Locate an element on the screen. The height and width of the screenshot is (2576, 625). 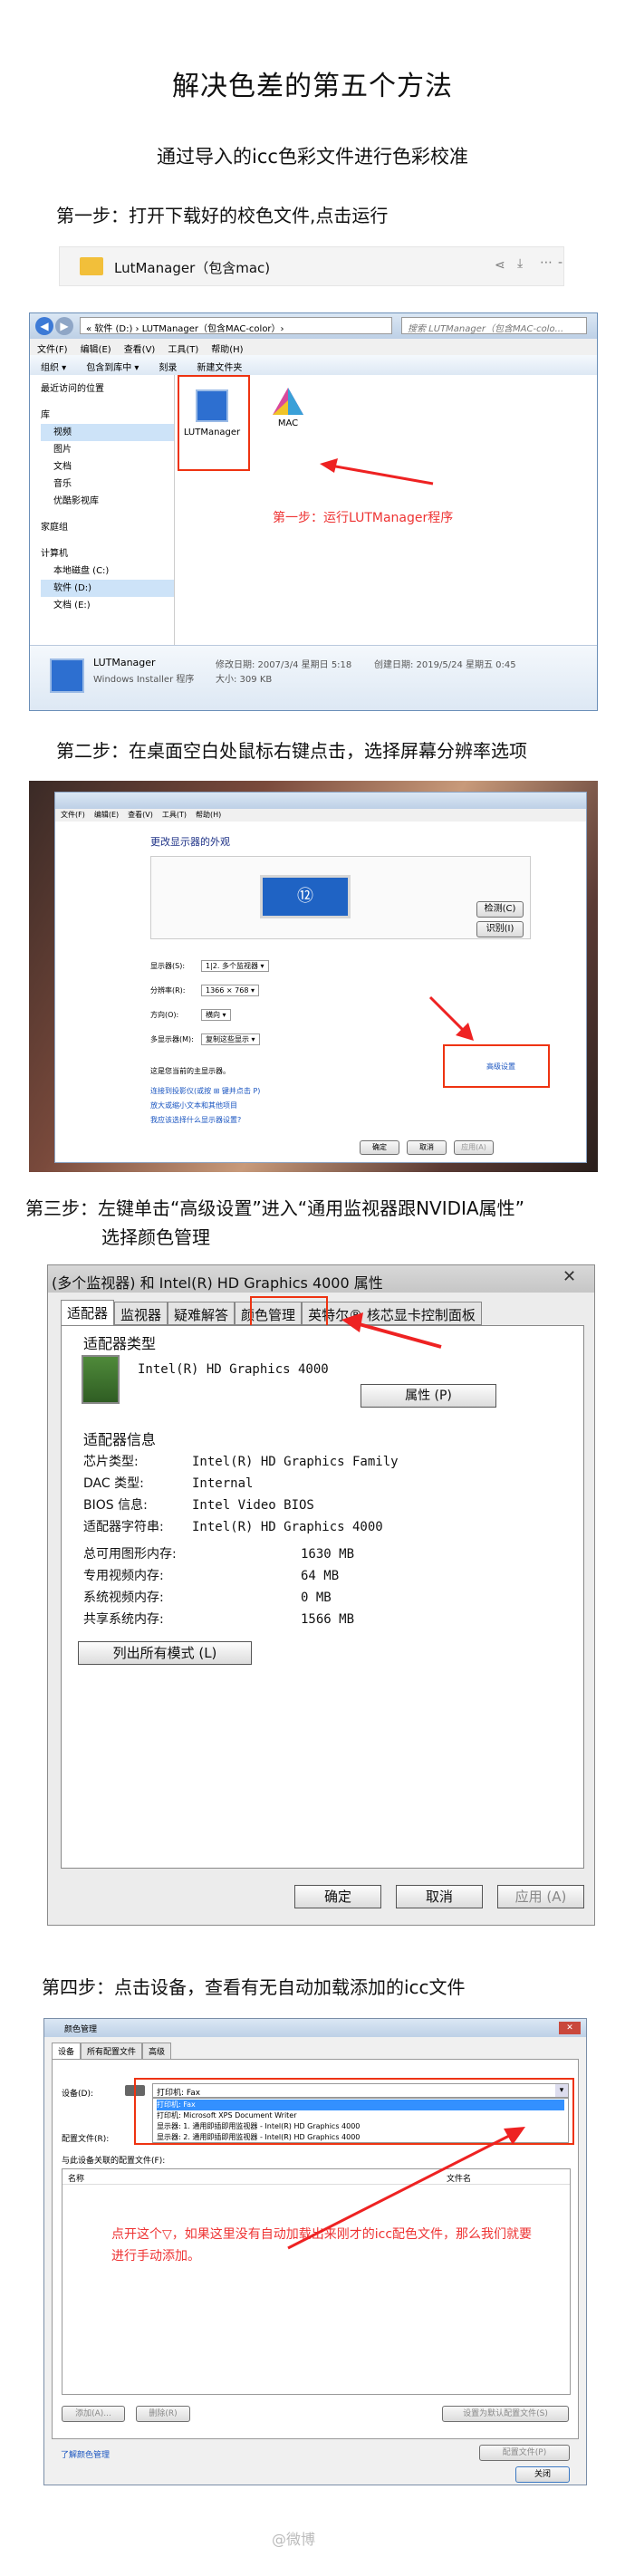
nav-item: 软件 (D:) is located at coordinates (108, 588).